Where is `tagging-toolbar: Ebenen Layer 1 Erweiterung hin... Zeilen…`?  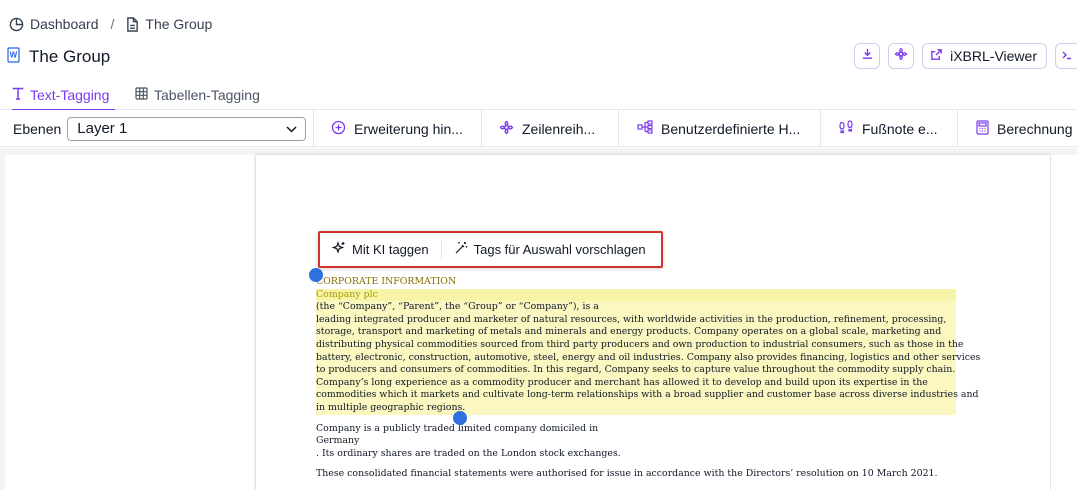 tagging-toolbar: Ebenen Layer 1 Erweiterung hin... Zeilen… is located at coordinates (538, 128).